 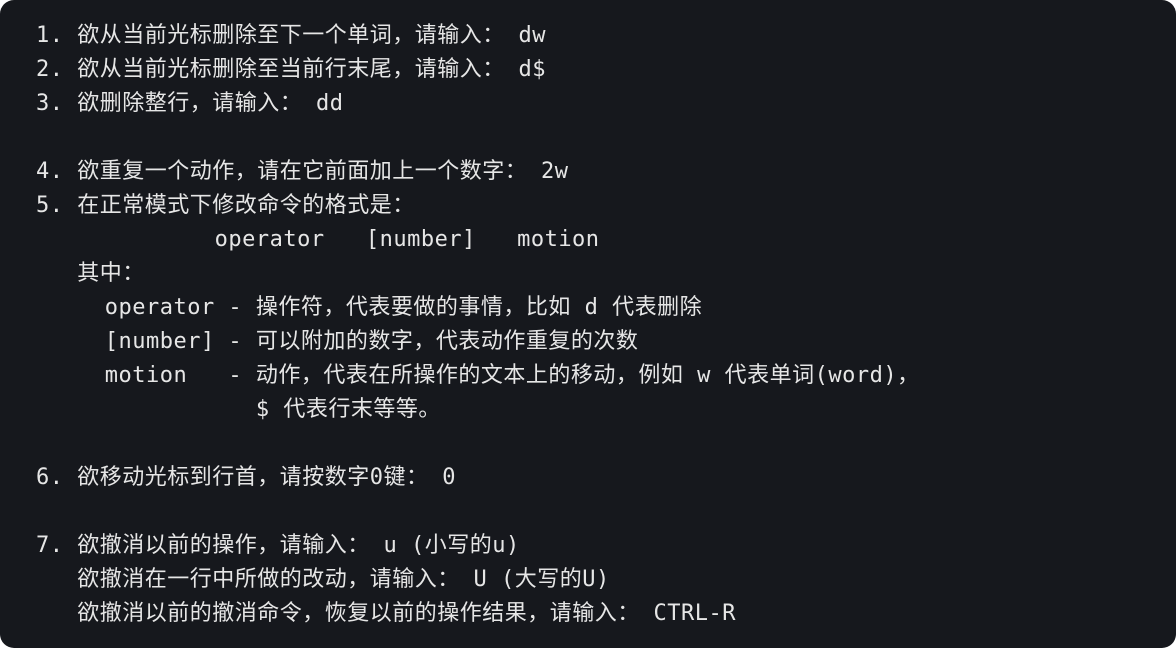 I want to click on terminal-line: 7. 欲撤消以前的操作，请输入： u (小写的u), so click(x=278, y=545).